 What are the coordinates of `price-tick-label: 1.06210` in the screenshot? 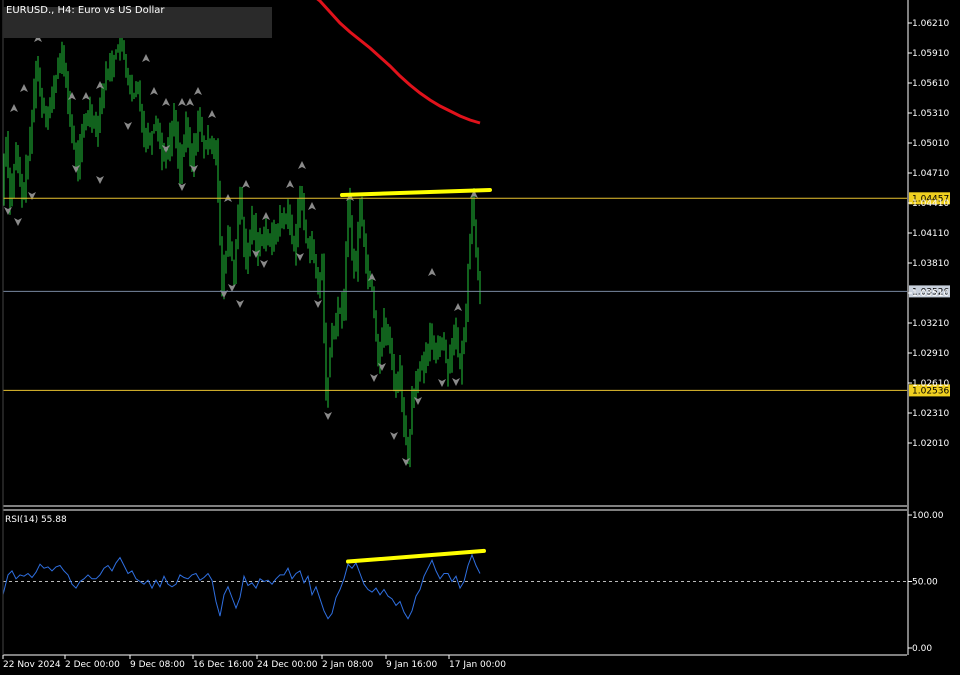 It's located at (930, 24).